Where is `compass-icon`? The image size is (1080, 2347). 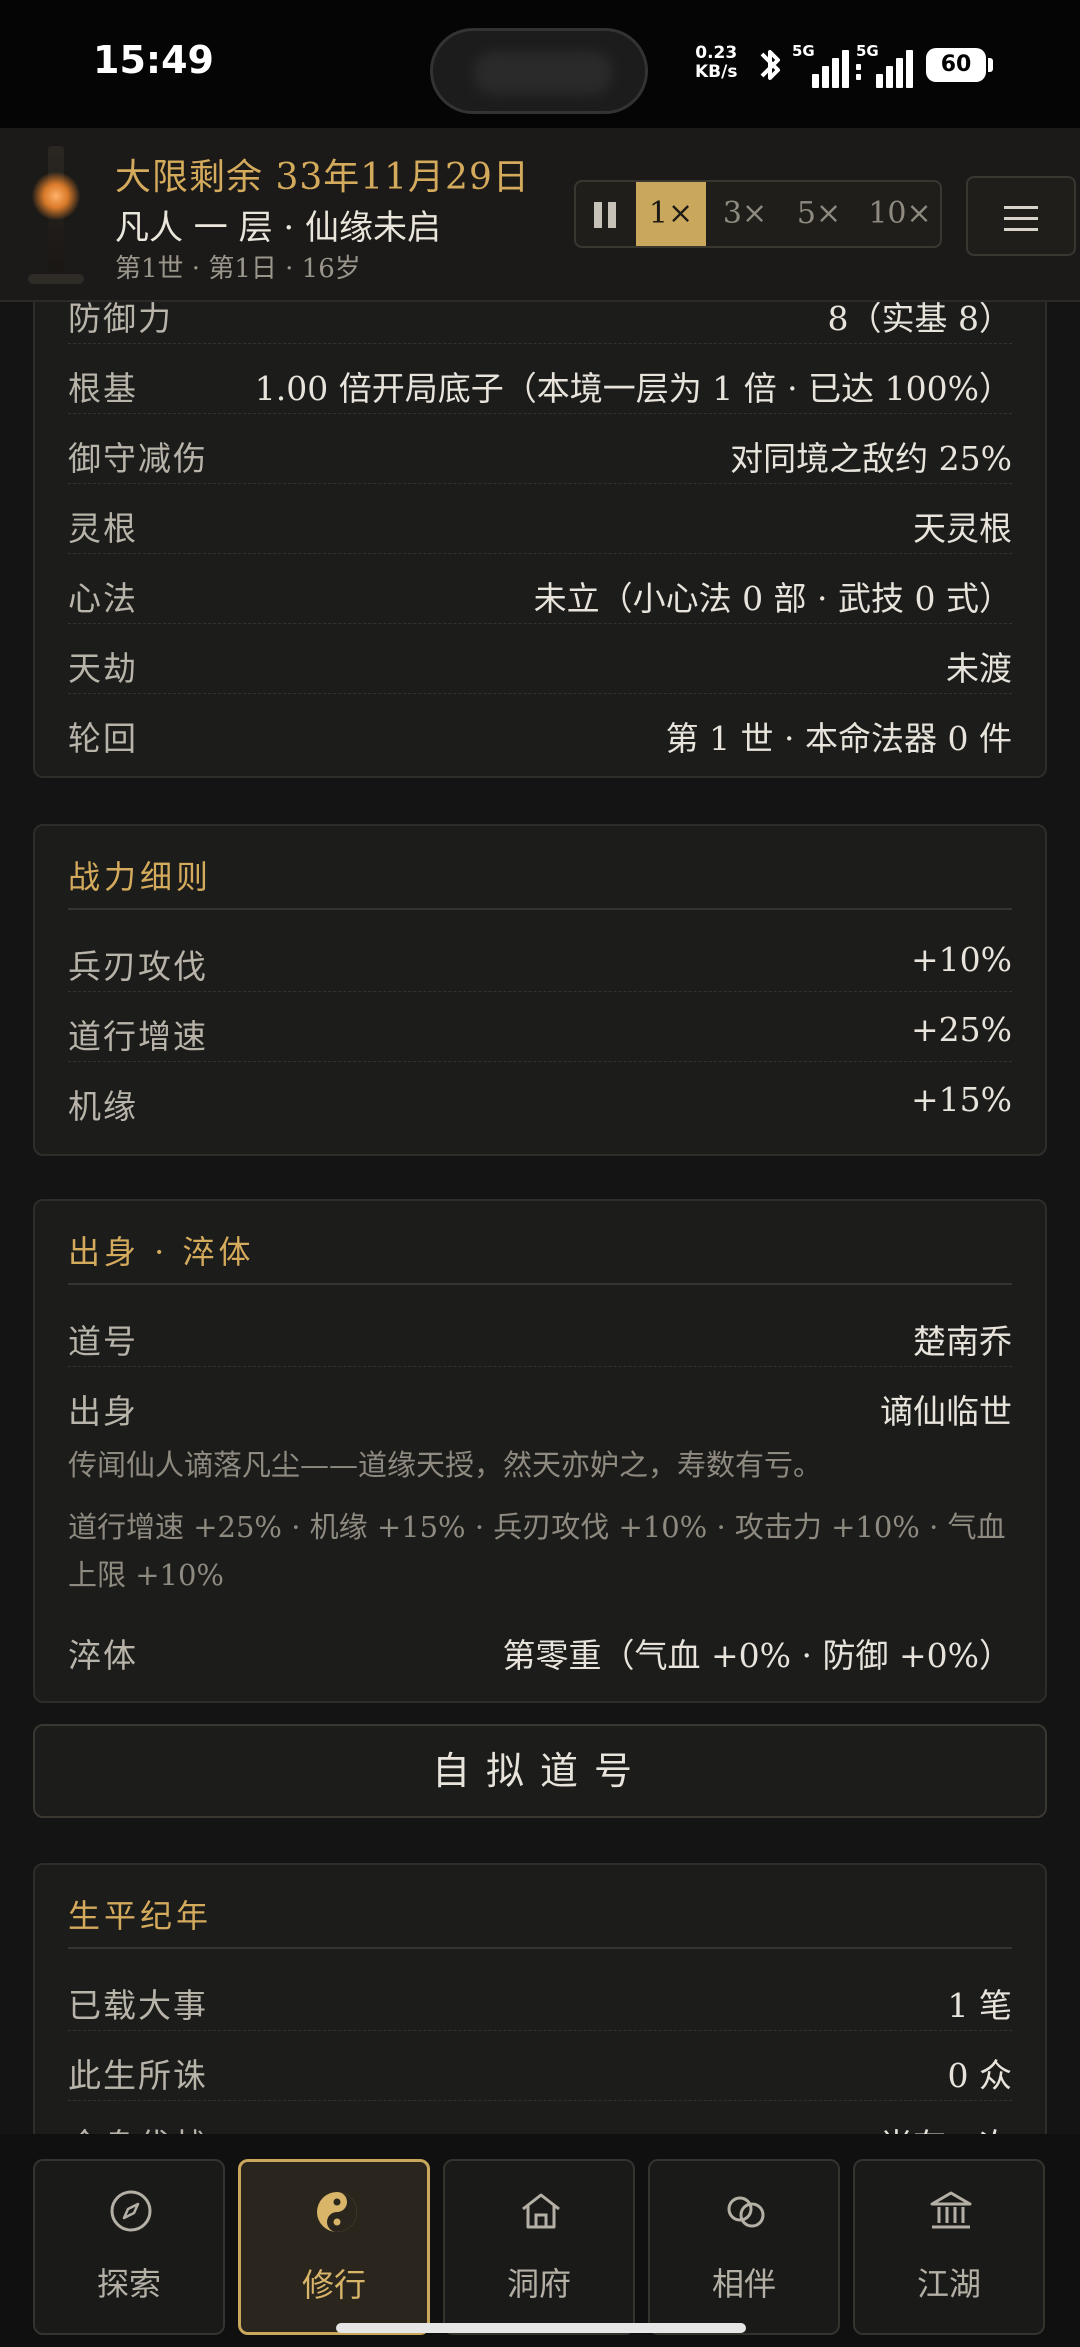
compass-icon is located at coordinates (131, 2211).